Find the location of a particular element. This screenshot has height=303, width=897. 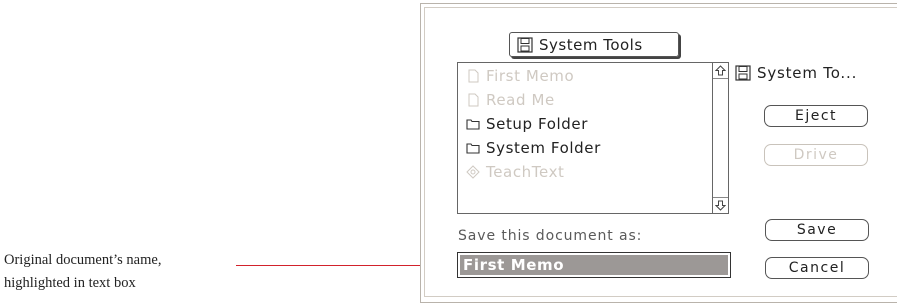

file-item-teachtext: TeachText is located at coordinates (515, 172).